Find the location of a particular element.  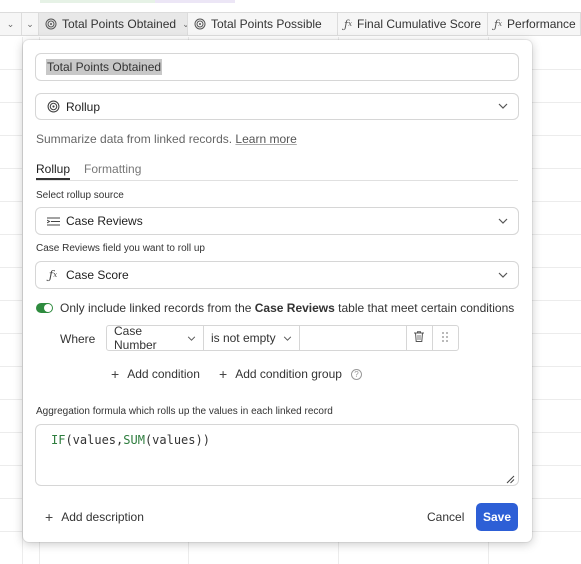

condition-operator-value: is not empty is located at coordinates (243, 338).